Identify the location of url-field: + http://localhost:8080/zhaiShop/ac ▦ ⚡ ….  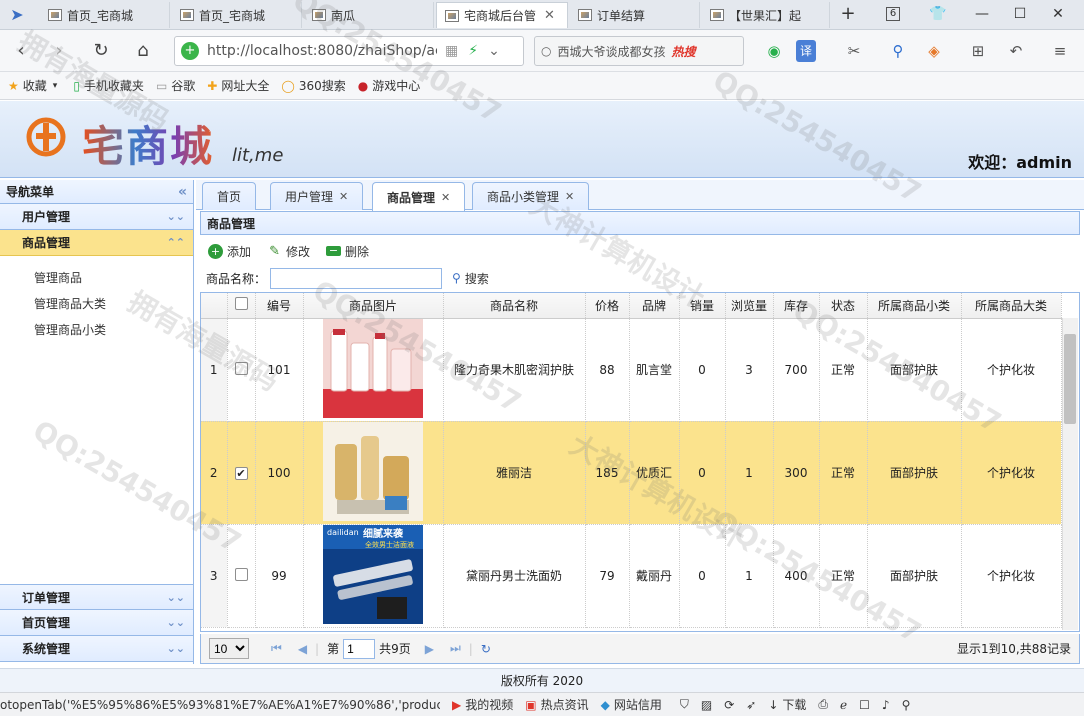
(349, 51).